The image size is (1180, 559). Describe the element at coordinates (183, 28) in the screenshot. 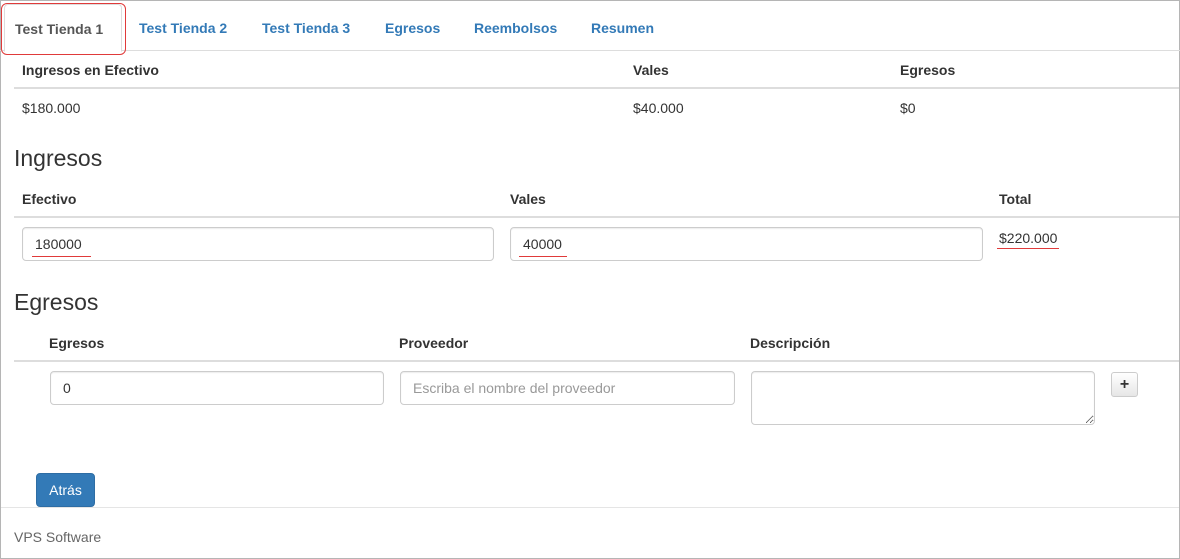

I see `tab-test-tienda-2: Test Tienda 2` at that location.